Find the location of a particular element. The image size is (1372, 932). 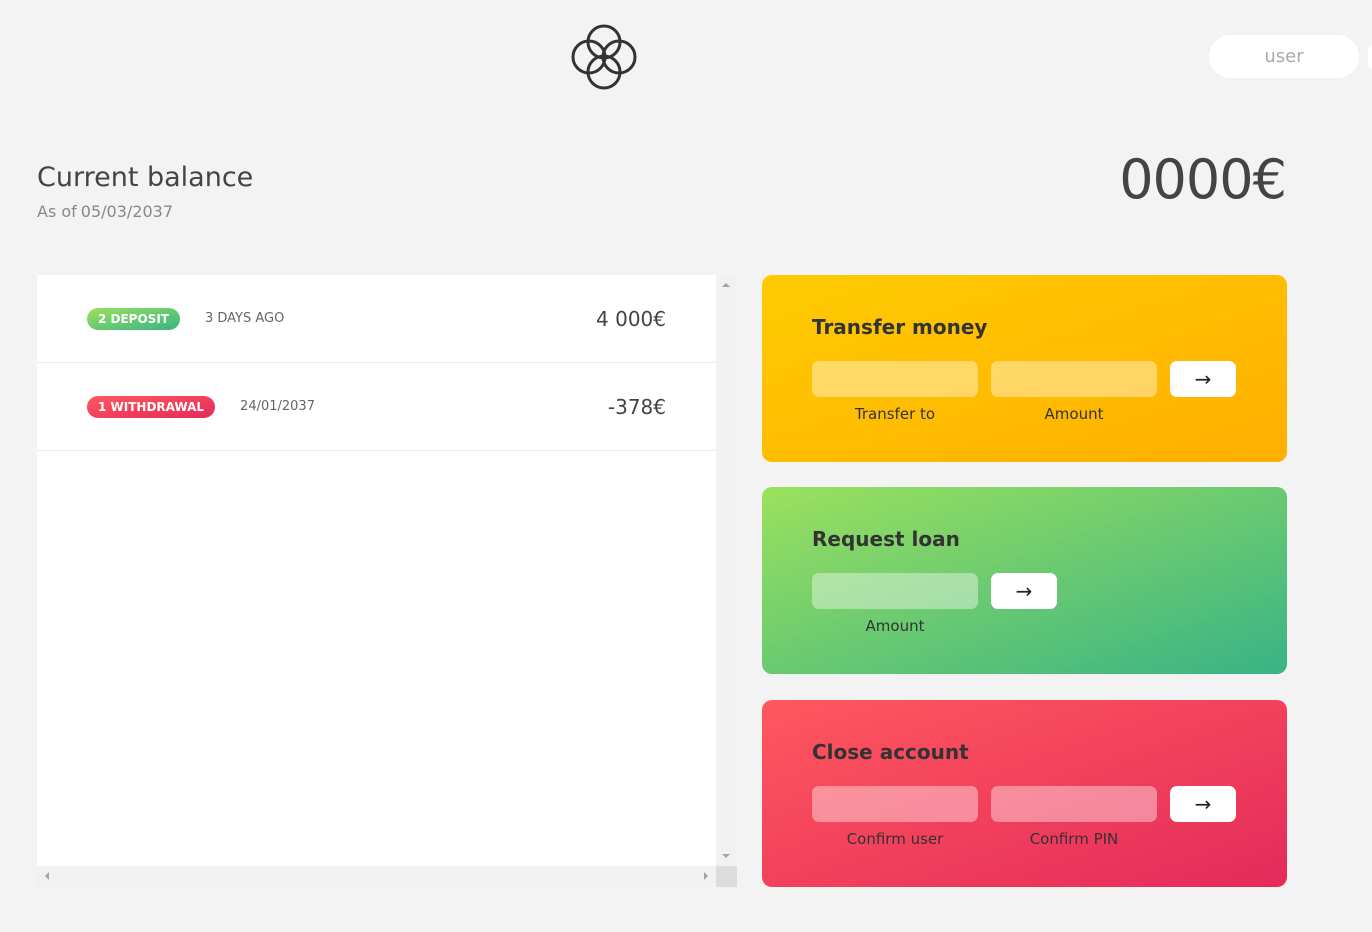

balance-date: As of 05/03/2037 is located at coordinates (105, 211).